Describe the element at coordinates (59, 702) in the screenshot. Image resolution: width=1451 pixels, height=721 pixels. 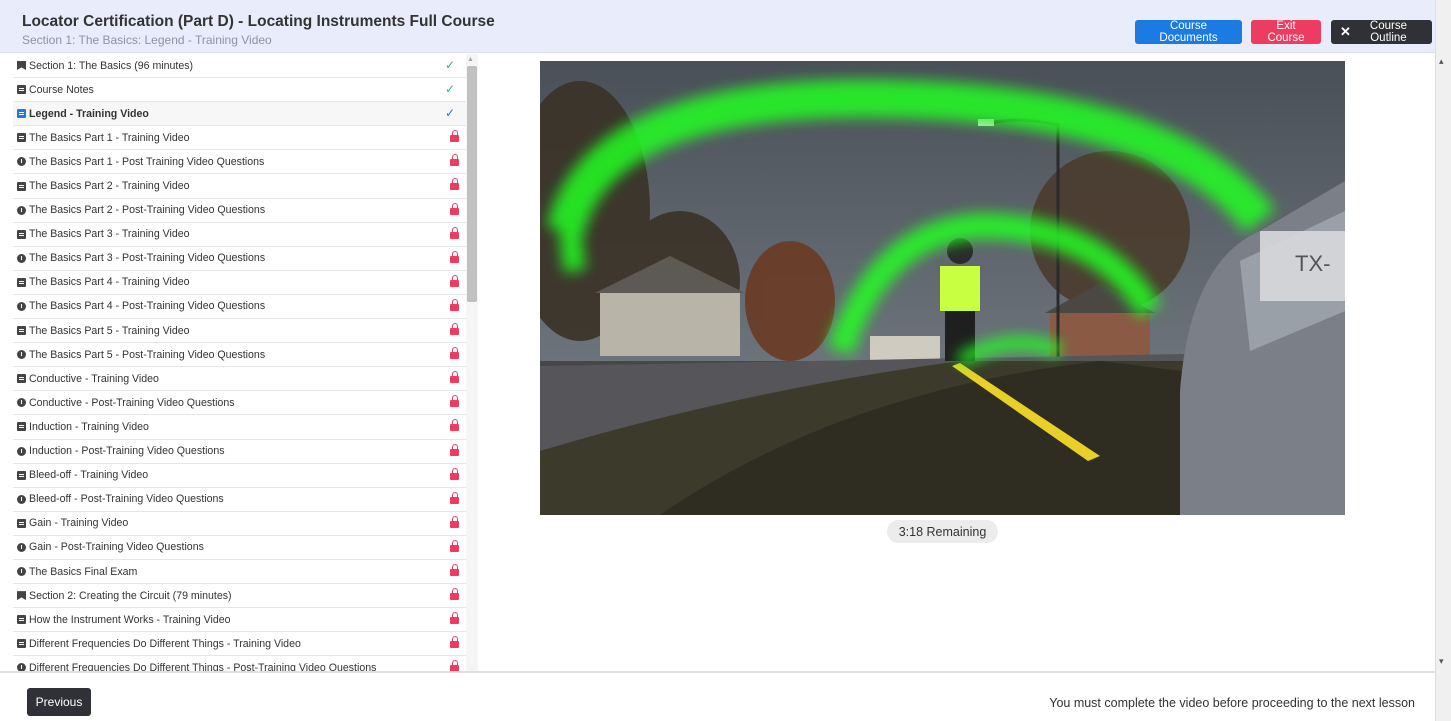
I see `previous-button: Previous` at that location.